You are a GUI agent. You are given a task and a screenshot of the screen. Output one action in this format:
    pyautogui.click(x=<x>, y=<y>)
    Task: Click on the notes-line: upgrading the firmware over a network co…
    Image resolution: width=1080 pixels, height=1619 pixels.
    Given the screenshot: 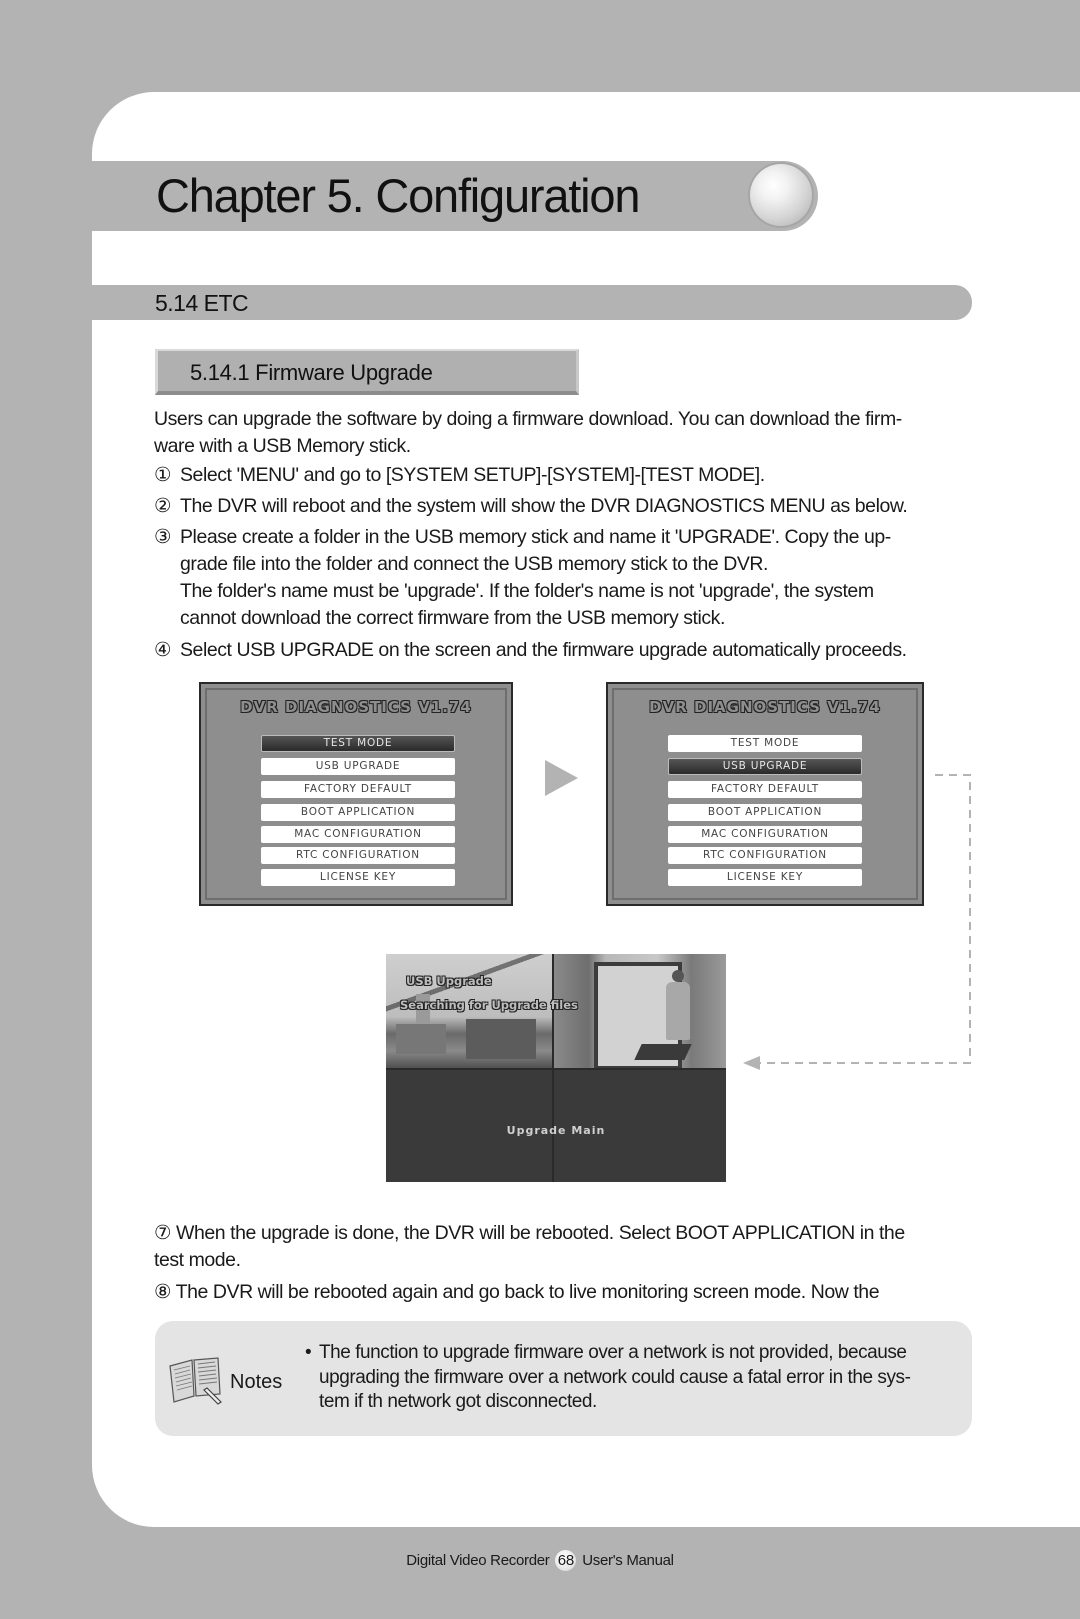 What is the action you would take?
    pyautogui.click(x=615, y=1377)
    